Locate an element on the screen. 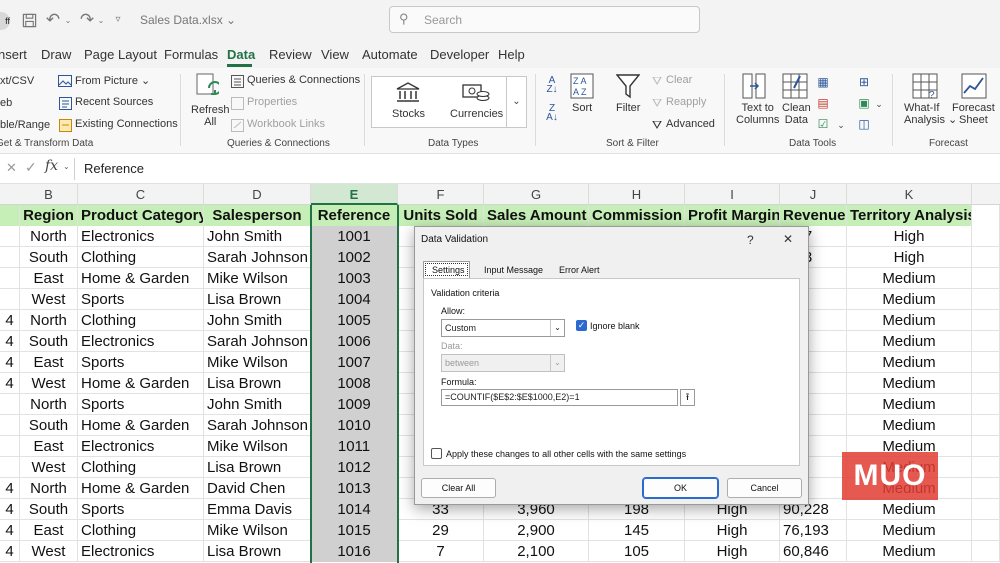 The height and width of the screenshot is (563, 1000). from-text-csv-button: xt/CSV is located at coordinates (17, 81).